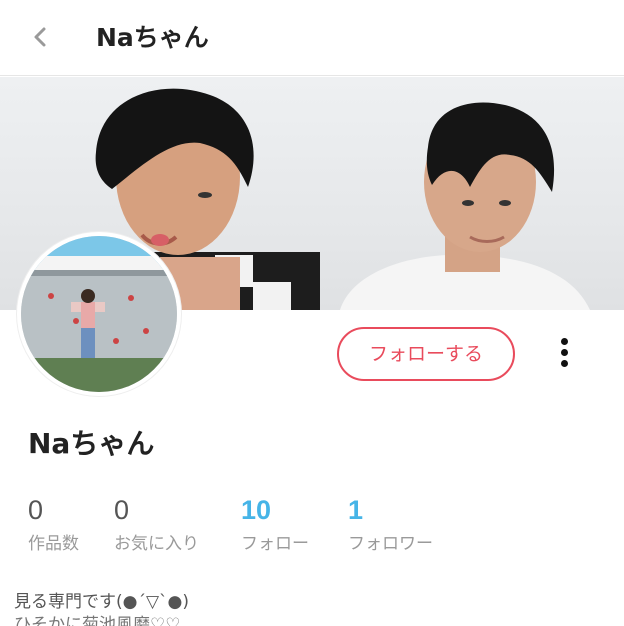 This screenshot has width=624, height=626. What do you see at coordinates (91, 443) in the screenshot?
I see `profile-username: Naちゃん` at bounding box center [91, 443].